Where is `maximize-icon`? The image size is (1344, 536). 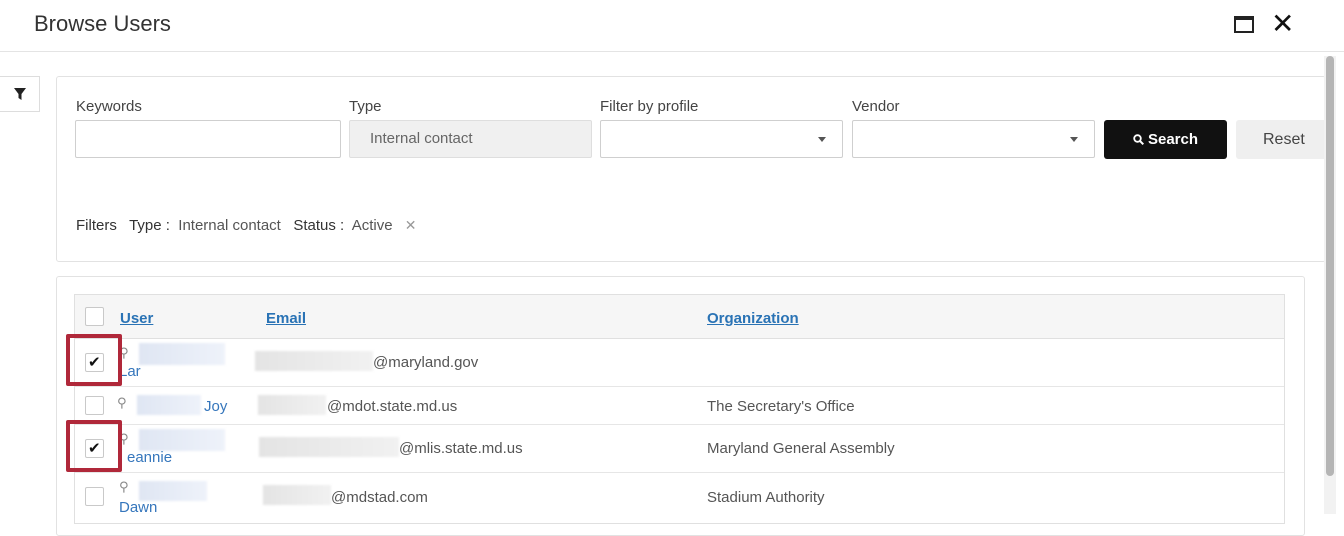 maximize-icon is located at coordinates (1244, 24).